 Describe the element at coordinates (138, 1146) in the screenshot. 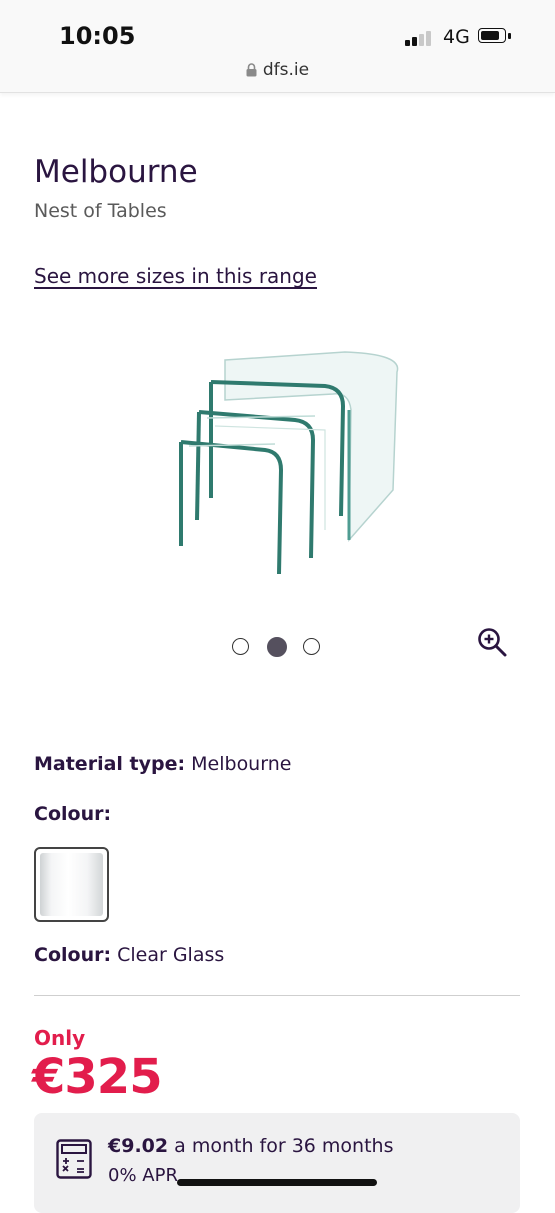

I see `finance-monthly-amount: €9.02` at that location.